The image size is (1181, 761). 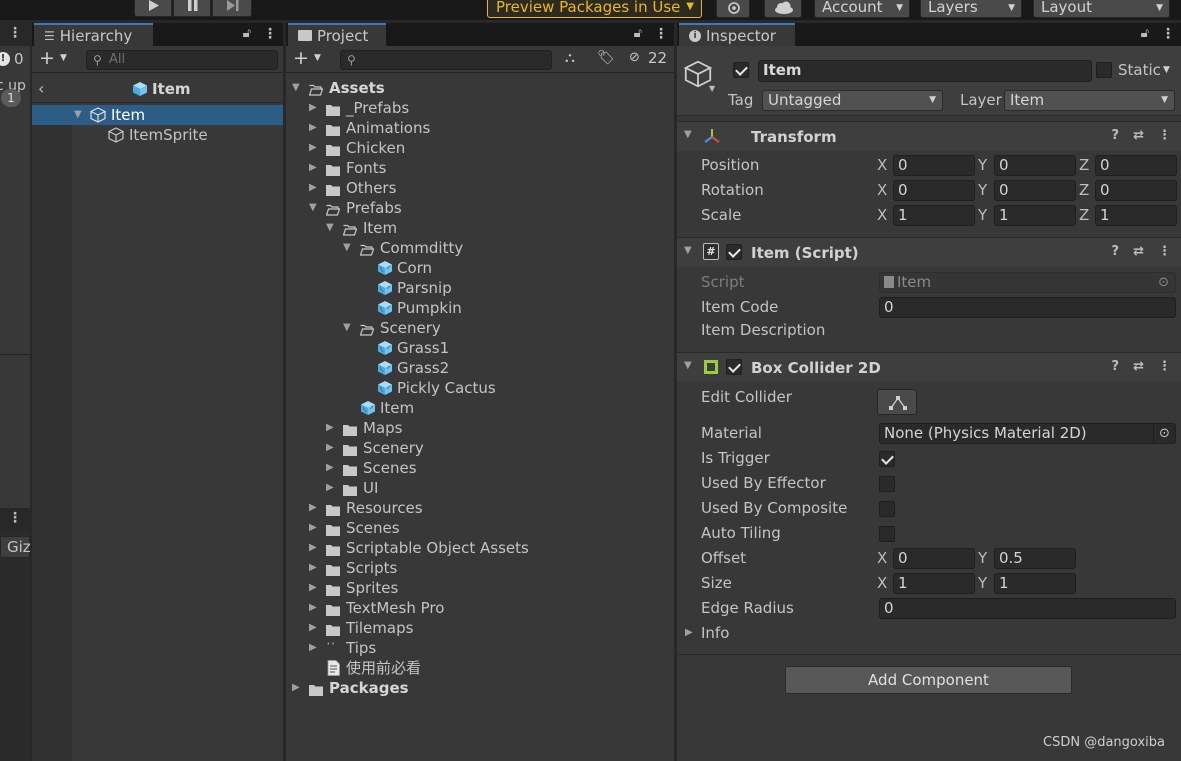 What do you see at coordinates (480, 528) in the screenshot?
I see `project-tree-item: ▶ Scenes` at bounding box center [480, 528].